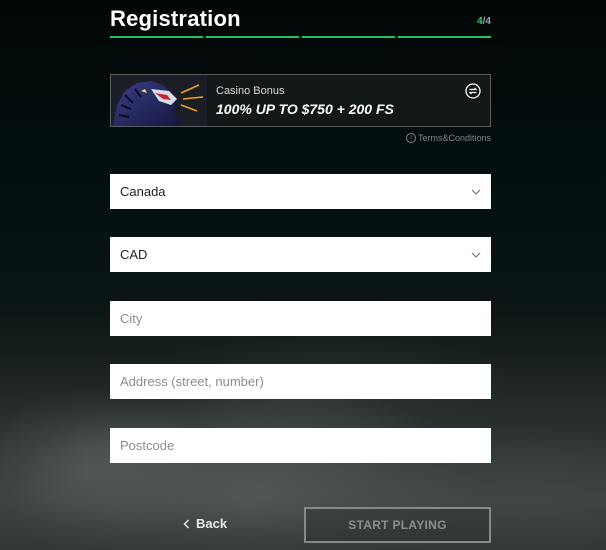  I want to click on country-value: Canada, so click(143, 191).